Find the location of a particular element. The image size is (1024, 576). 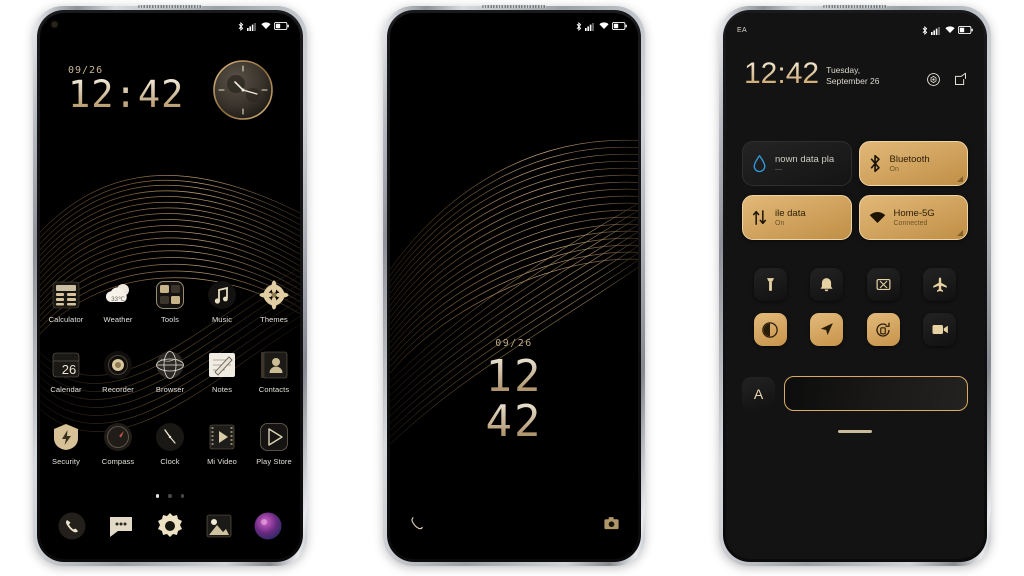

home-clock-widget: 09/26 12:42 is located at coordinates (126, 89).